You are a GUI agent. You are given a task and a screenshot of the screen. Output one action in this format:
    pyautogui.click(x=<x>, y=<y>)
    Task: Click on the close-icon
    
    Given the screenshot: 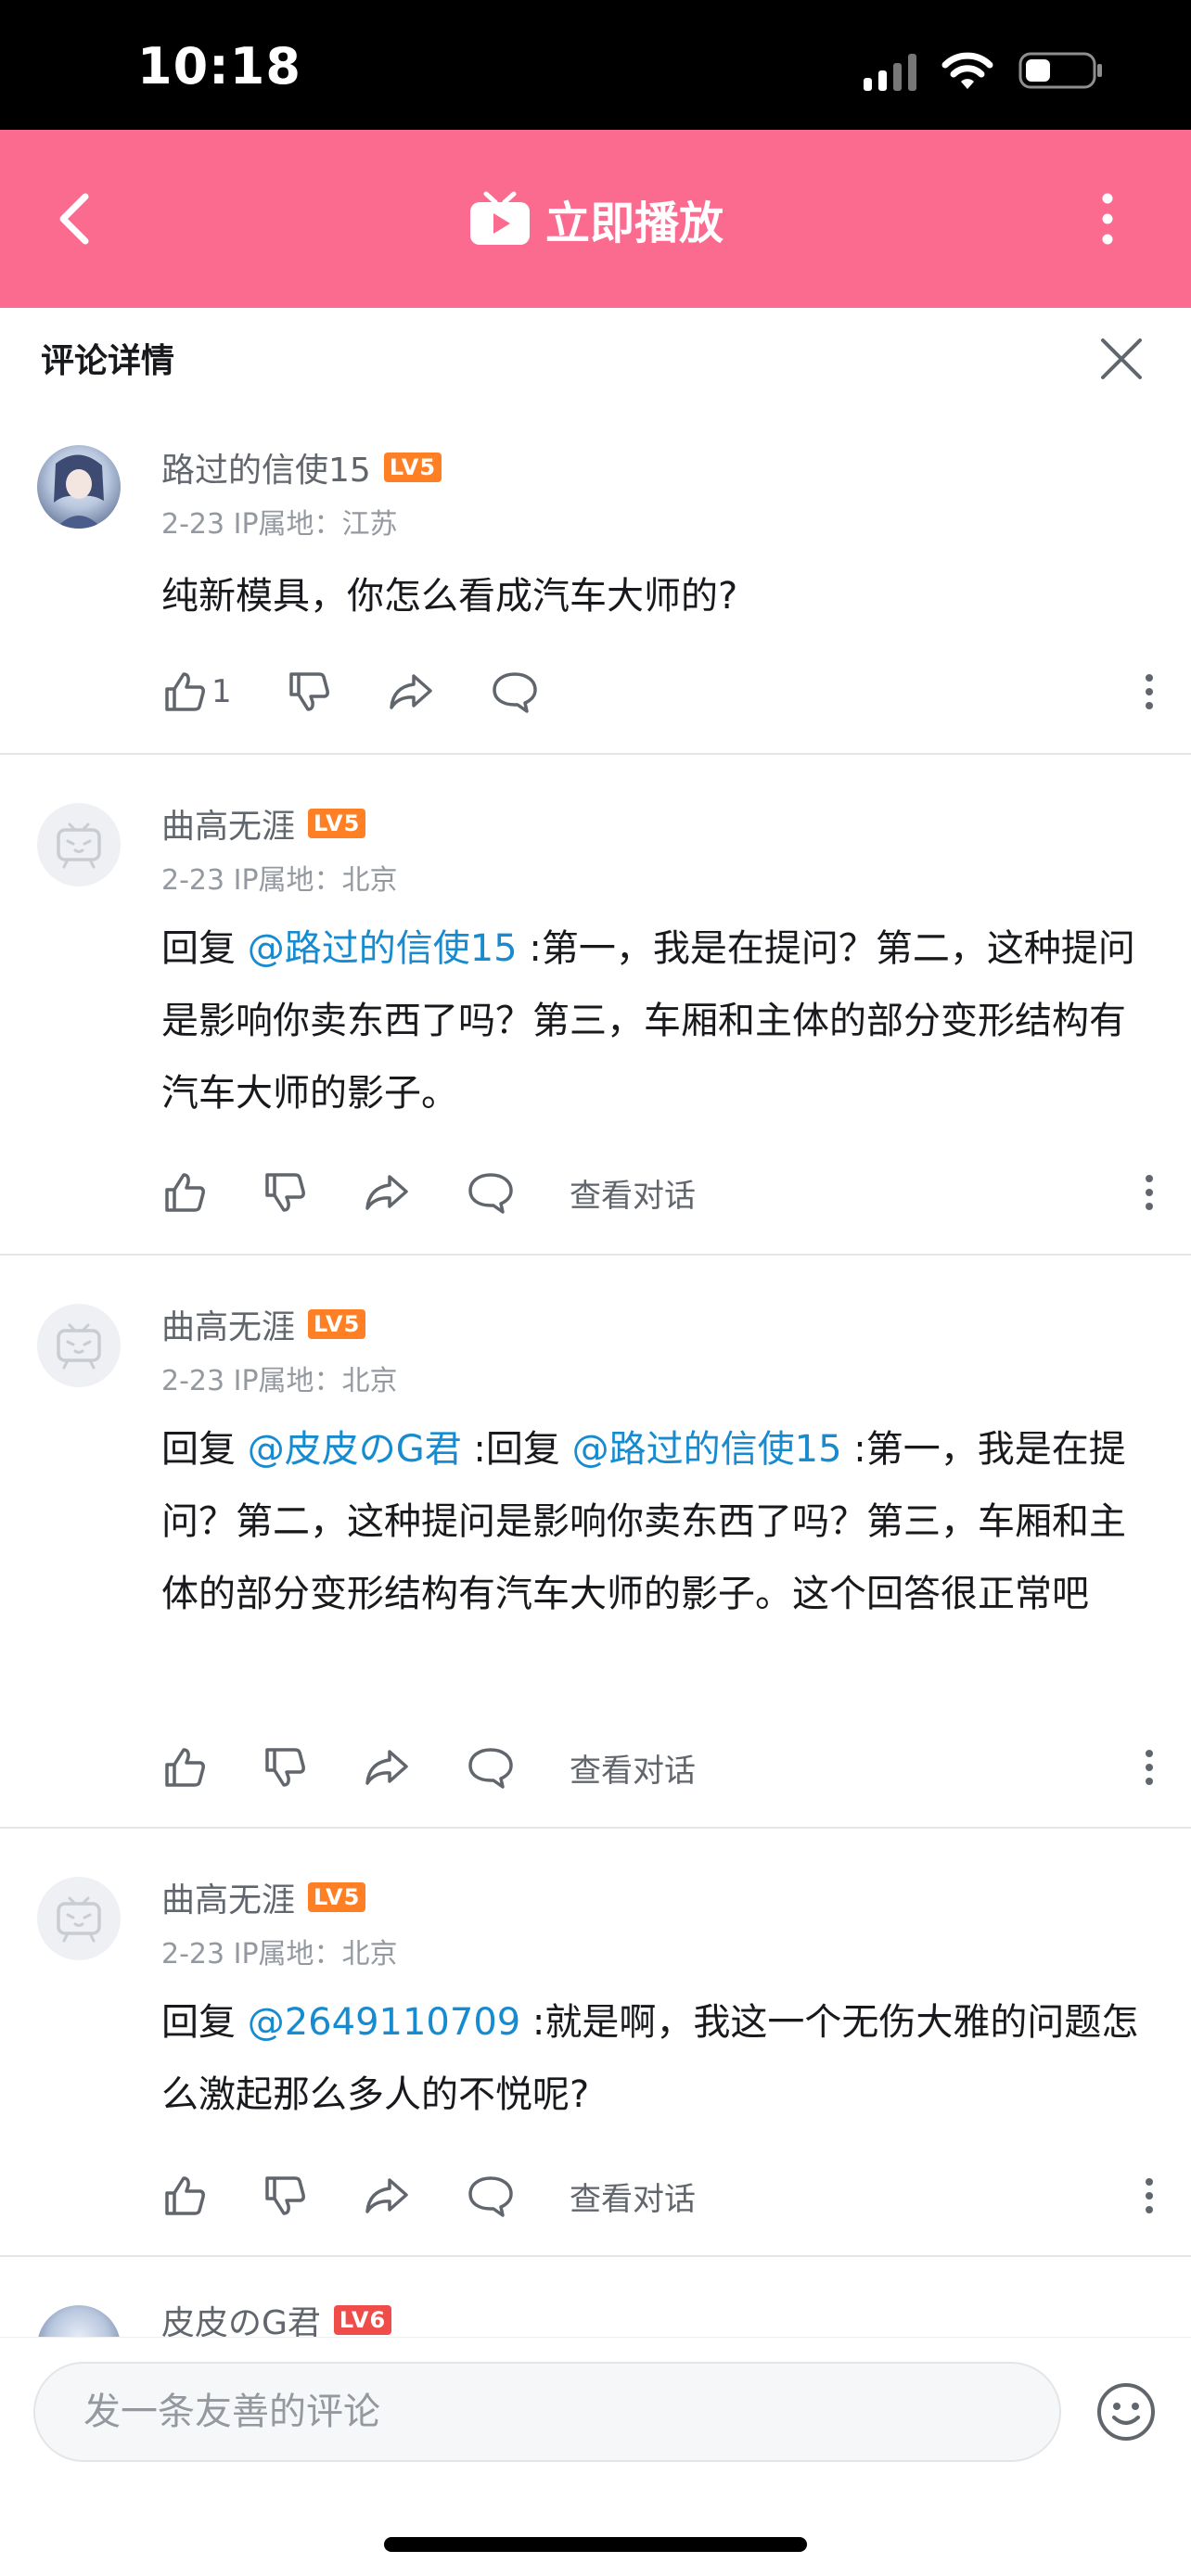 What is the action you would take?
    pyautogui.click(x=1121, y=358)
    